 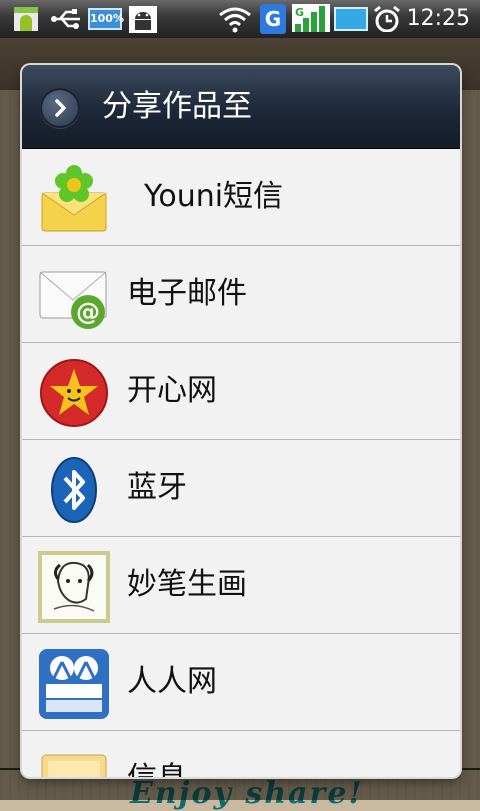 What do you see at coordinates (241, 682) in the screenshot?
I see `share-item-renren: 人人网` at bounding box center [241, 682].